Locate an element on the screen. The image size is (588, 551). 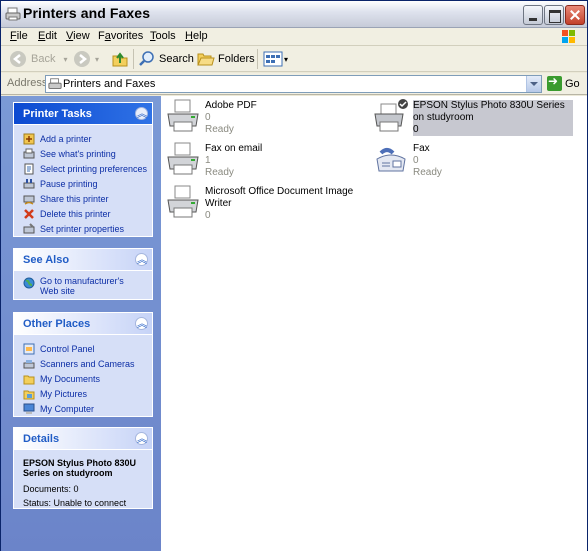
forward-button: ▾ is located at coordinates (86, 59).